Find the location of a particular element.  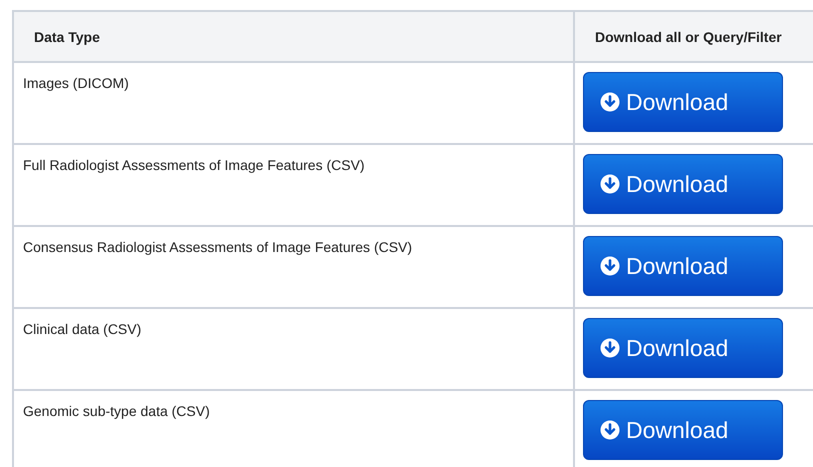

table-cell: Clinical data (CSV) is located at coordinates (82, 329).